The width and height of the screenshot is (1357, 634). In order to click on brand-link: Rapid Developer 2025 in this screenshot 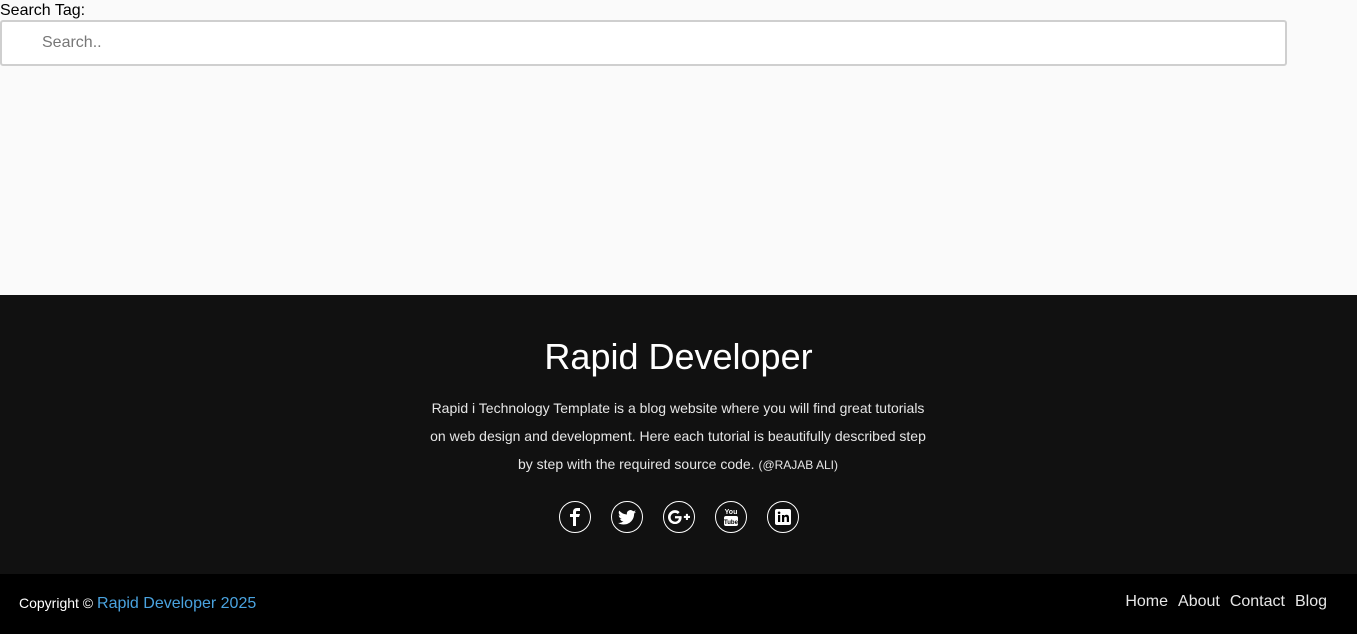, I will do `click(176, 603)`.